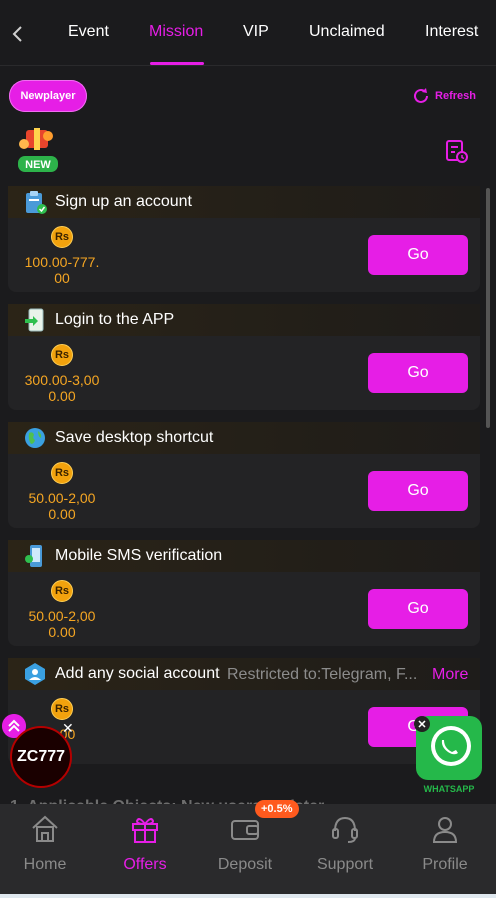  What do you see at coordinates (35, 438) in the screenshot?
I see `globe-icon` at bounding box center [35, 438].